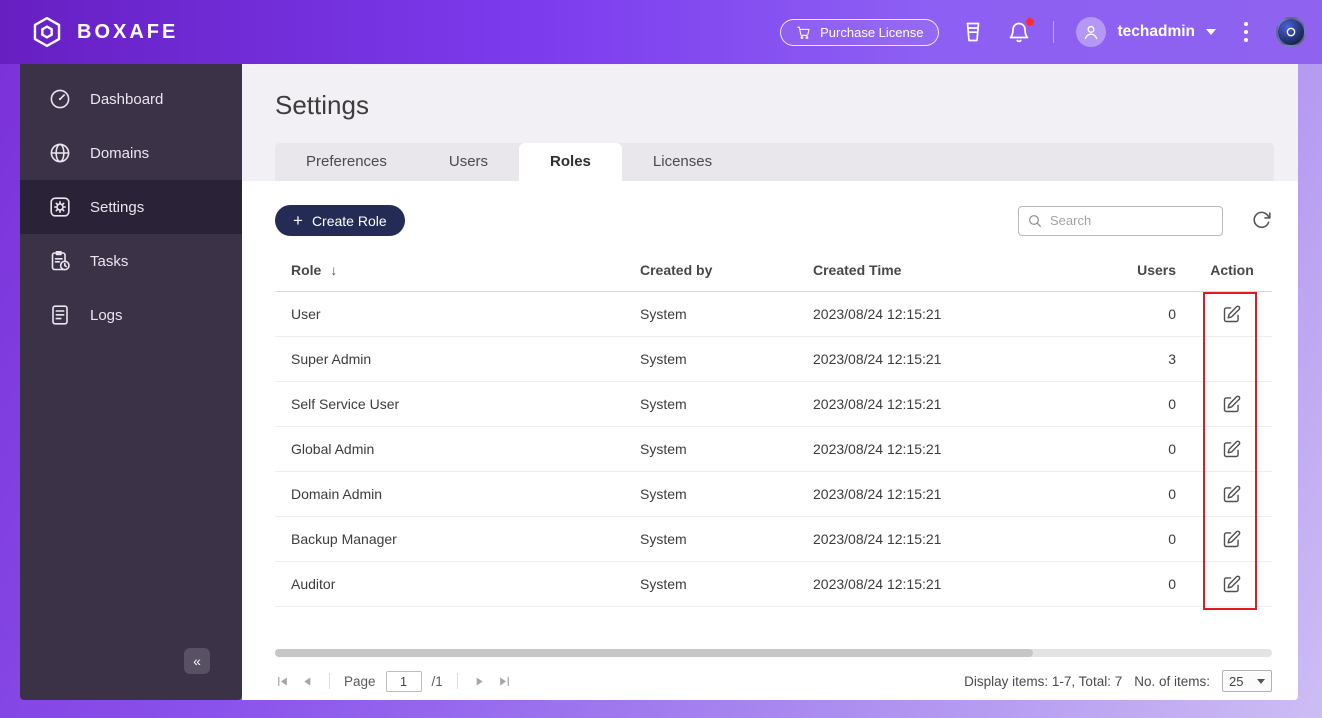 The width and height of the screenshot is (1322, 718). What do you see at coordinates (282, 681) in the screenshot?
I see `first-page-button` at bounding box center [282, 681].